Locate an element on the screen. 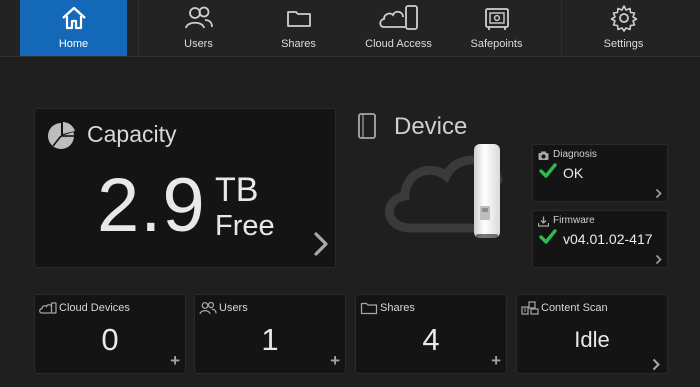 The height and width of the screenshot is (387, 700). cloud-devices-tile: Cloud Devices 0 + is located at coordinates (110, 334).